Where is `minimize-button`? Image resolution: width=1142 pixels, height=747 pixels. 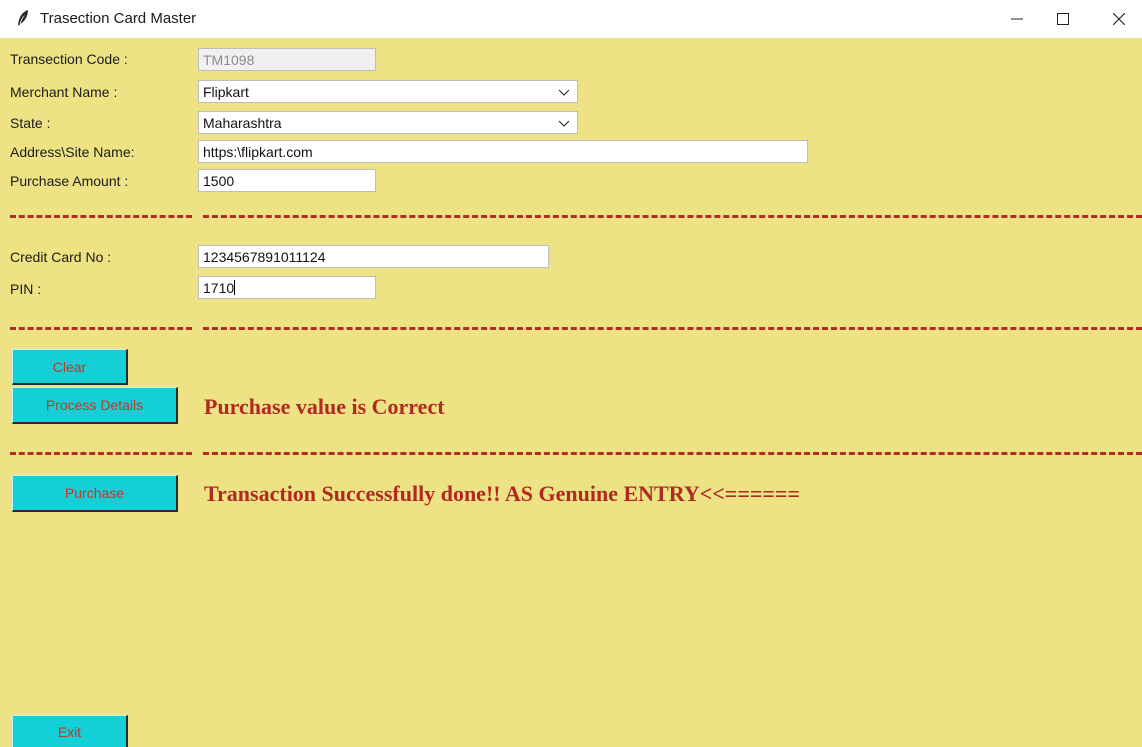
minimize-button is located at coordinates (1017, 19).